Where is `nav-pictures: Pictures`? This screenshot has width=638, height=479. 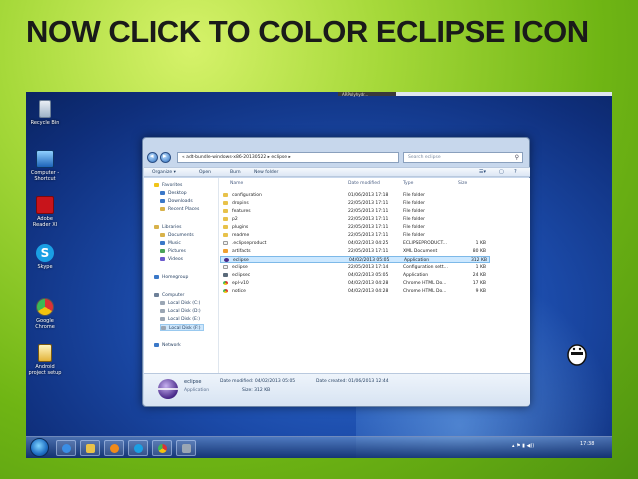
nav-pictures: Pictures is located at coordinates (173, 251).